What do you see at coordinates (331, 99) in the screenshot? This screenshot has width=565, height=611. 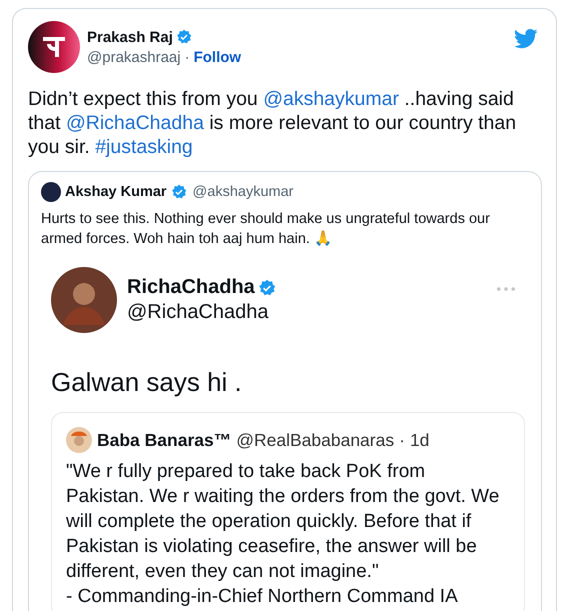 I see `tweet-link: @akshaykumar` at bounding box center [331, 99].